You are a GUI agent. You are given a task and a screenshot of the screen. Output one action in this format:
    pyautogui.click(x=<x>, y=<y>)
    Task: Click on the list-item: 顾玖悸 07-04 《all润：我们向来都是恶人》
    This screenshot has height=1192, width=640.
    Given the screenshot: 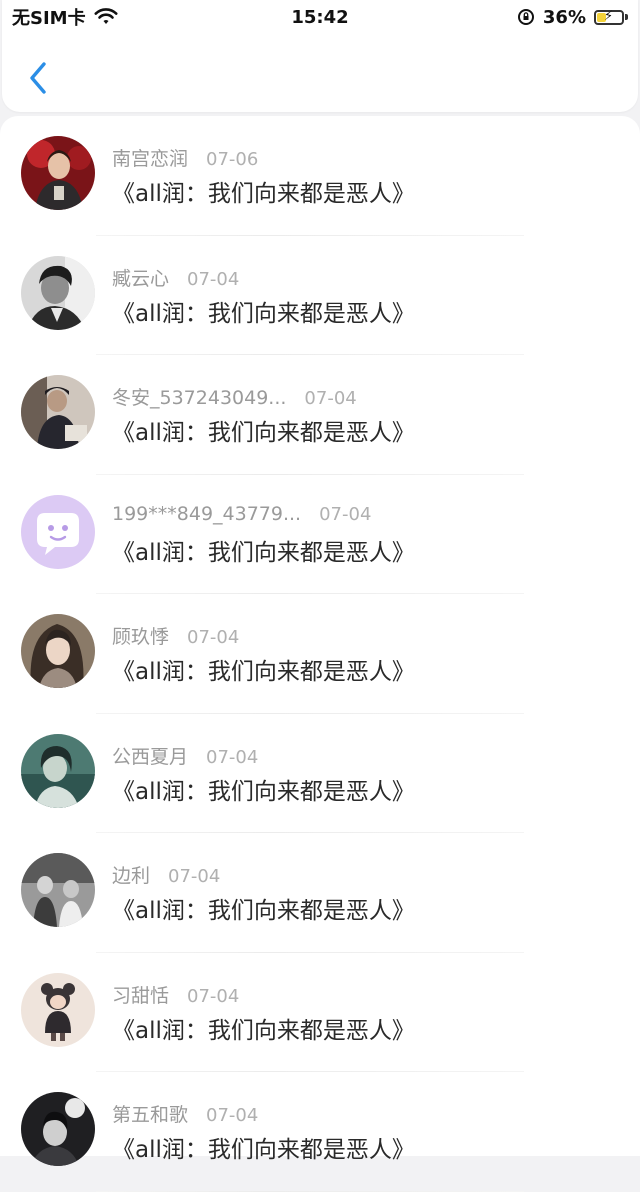 What is the action you would take?
    pyautogui.click(x=320, y=654)
    